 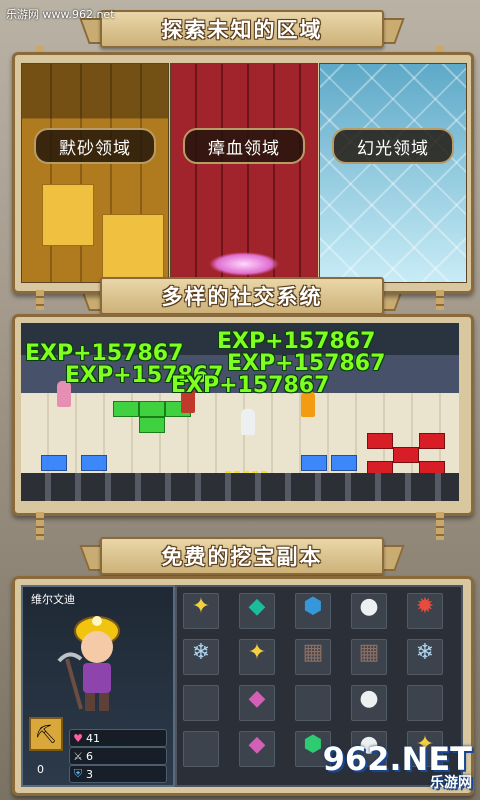 I want to click on hero-panel: 维尔文迪 ⛏ 0 ♥ 41 ⚔ 6 ⛨ 3, so click(x=98, y=686).